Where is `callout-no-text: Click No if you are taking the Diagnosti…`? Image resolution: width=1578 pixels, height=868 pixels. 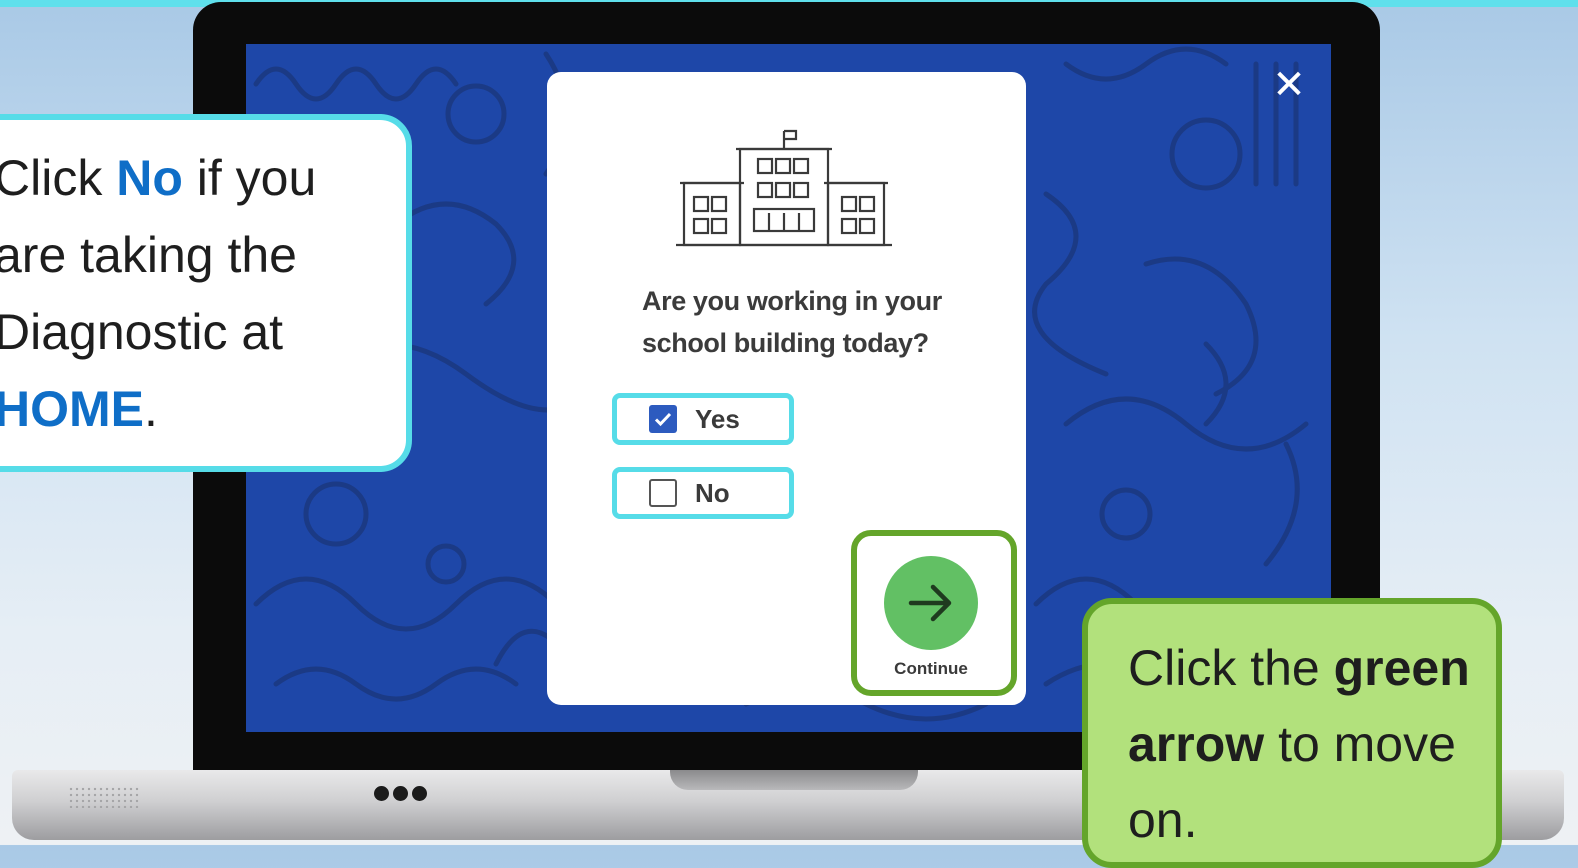 callout-no-text: Click No if you are taking the Diagnosti… is located at coordinates (158, 293).